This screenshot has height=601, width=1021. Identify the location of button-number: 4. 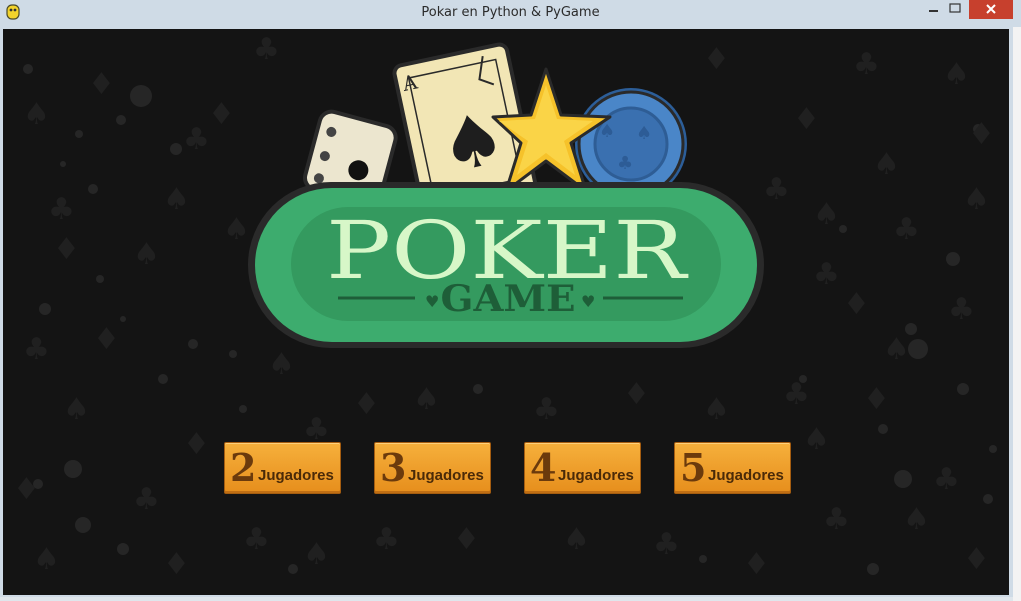
(543, 467).